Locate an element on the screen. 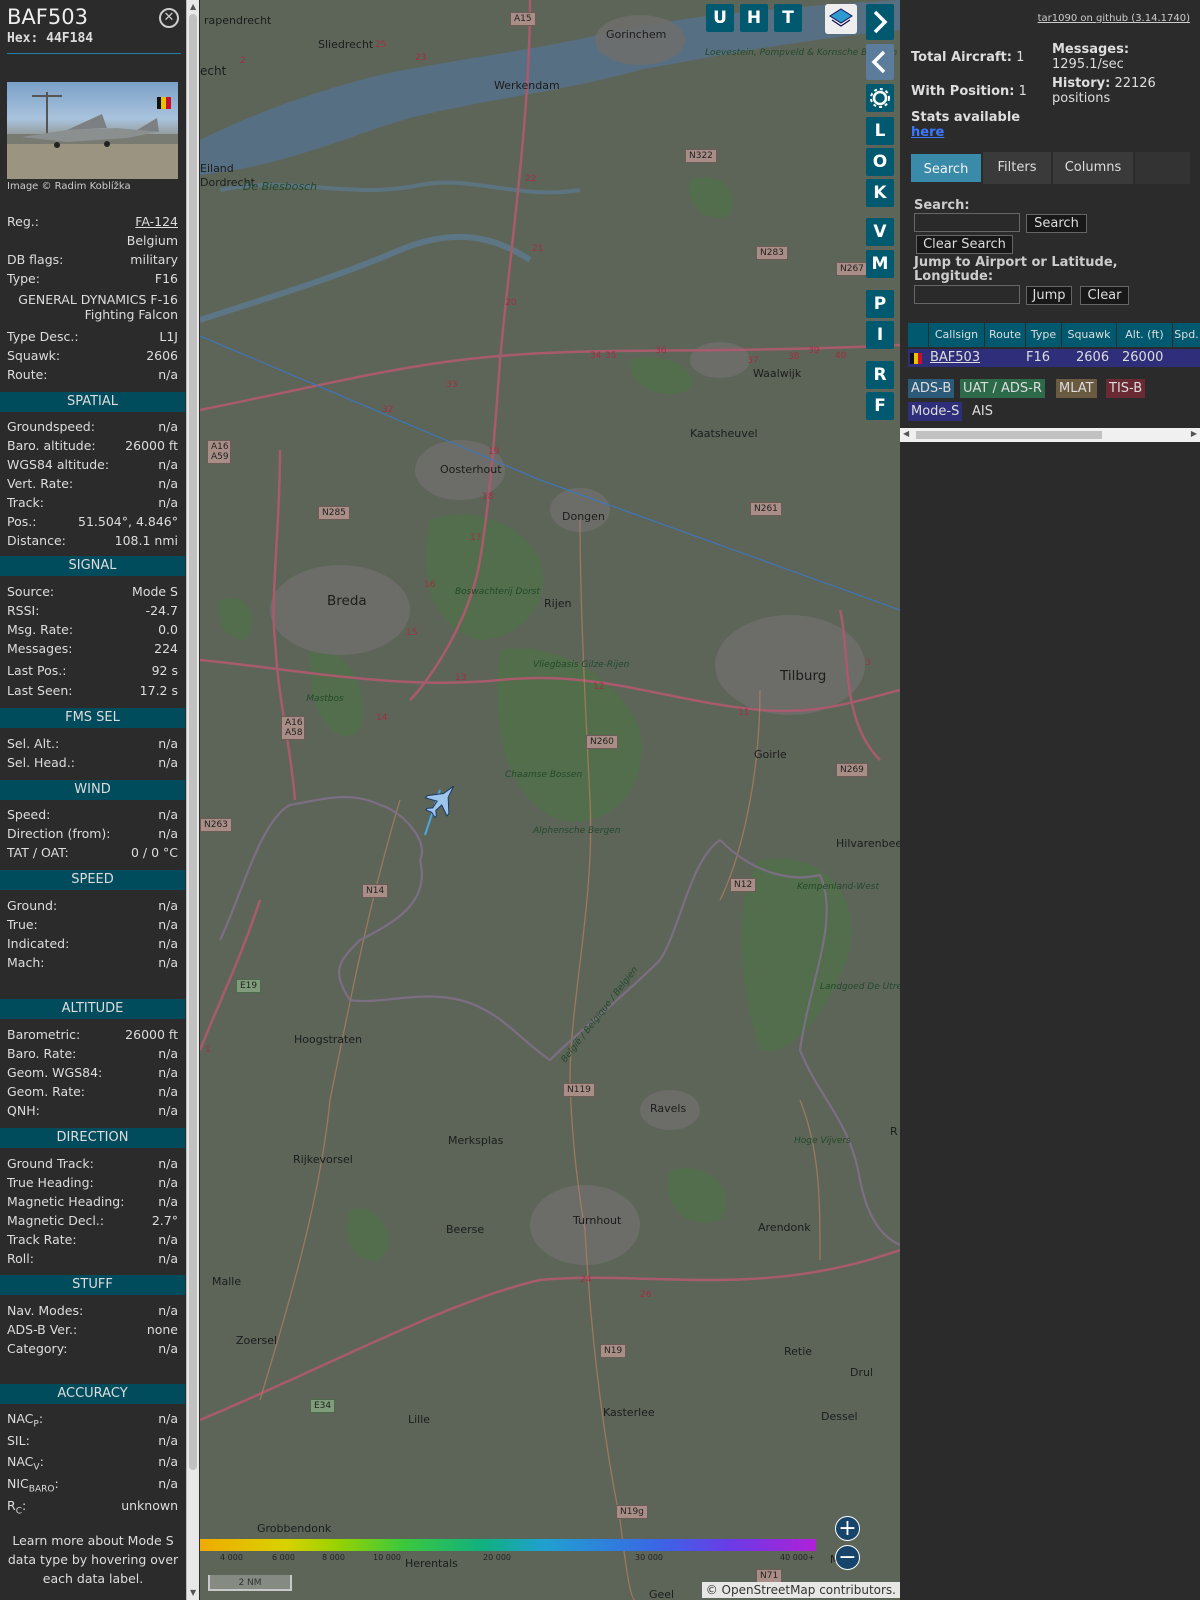  toggle-button-u: U is located at coordinates (720, 18).